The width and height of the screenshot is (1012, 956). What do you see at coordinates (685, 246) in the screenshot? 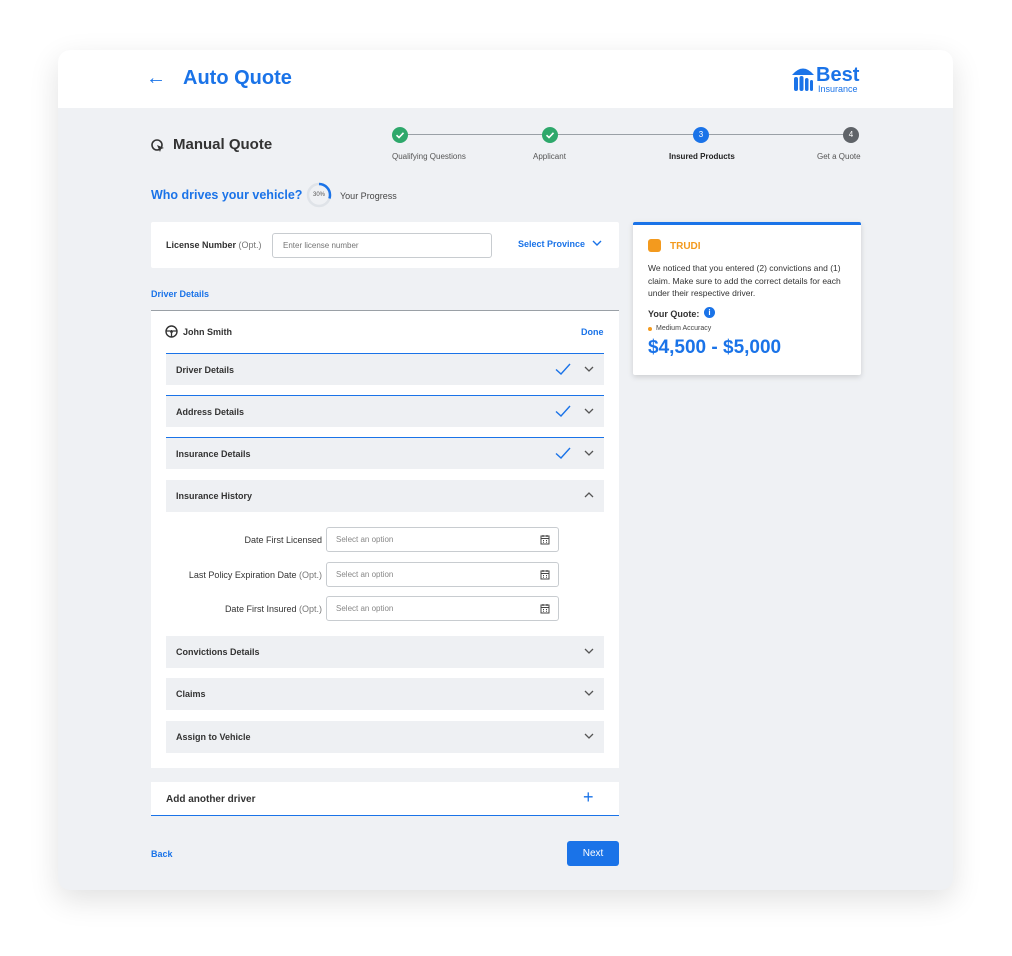
I see `assistant-name: TRUDI` at bounding box center [685, 246].